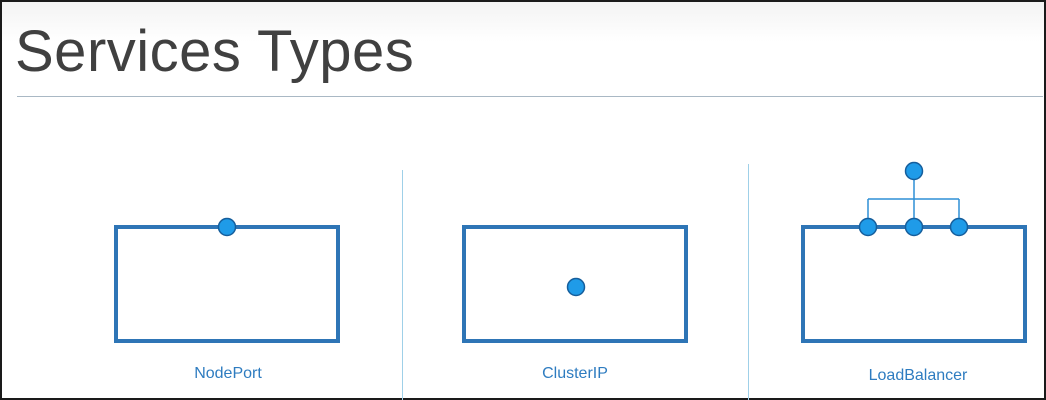 Image resolution: width=1046 pixels, height=400 pixels. Describe the element at coordinates (227, 227) in the screenshot. I see `nodeport-port-circle` at that location.